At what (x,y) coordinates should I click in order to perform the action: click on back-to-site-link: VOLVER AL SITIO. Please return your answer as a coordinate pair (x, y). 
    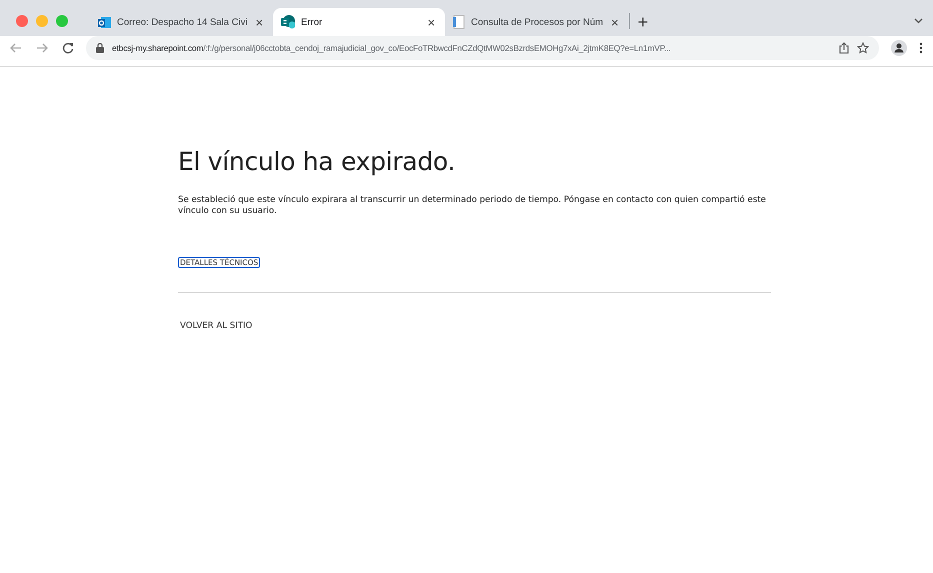
    Looking at the image, I should click on (216, 326).